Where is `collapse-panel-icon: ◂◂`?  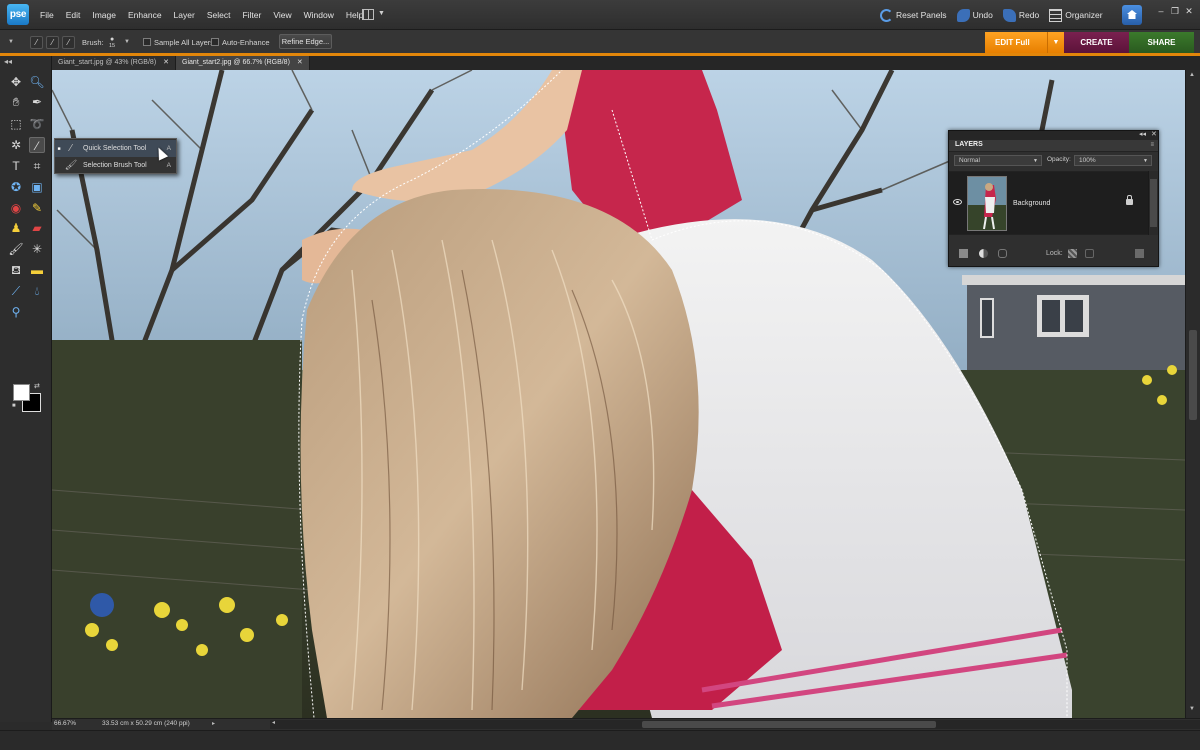
collapse-panel-icon: ◂◂ is located at coordinates (1142, 134).